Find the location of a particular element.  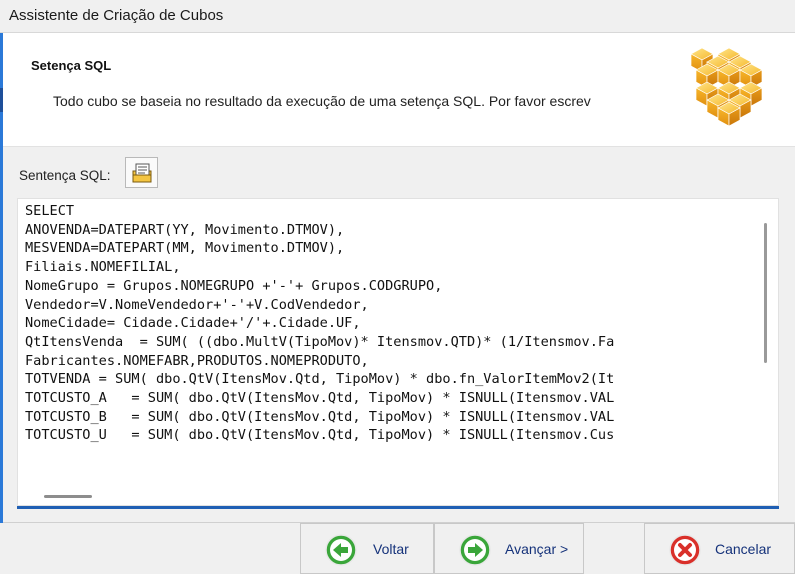

editor-accent-line is located at coordinates (398, 507).